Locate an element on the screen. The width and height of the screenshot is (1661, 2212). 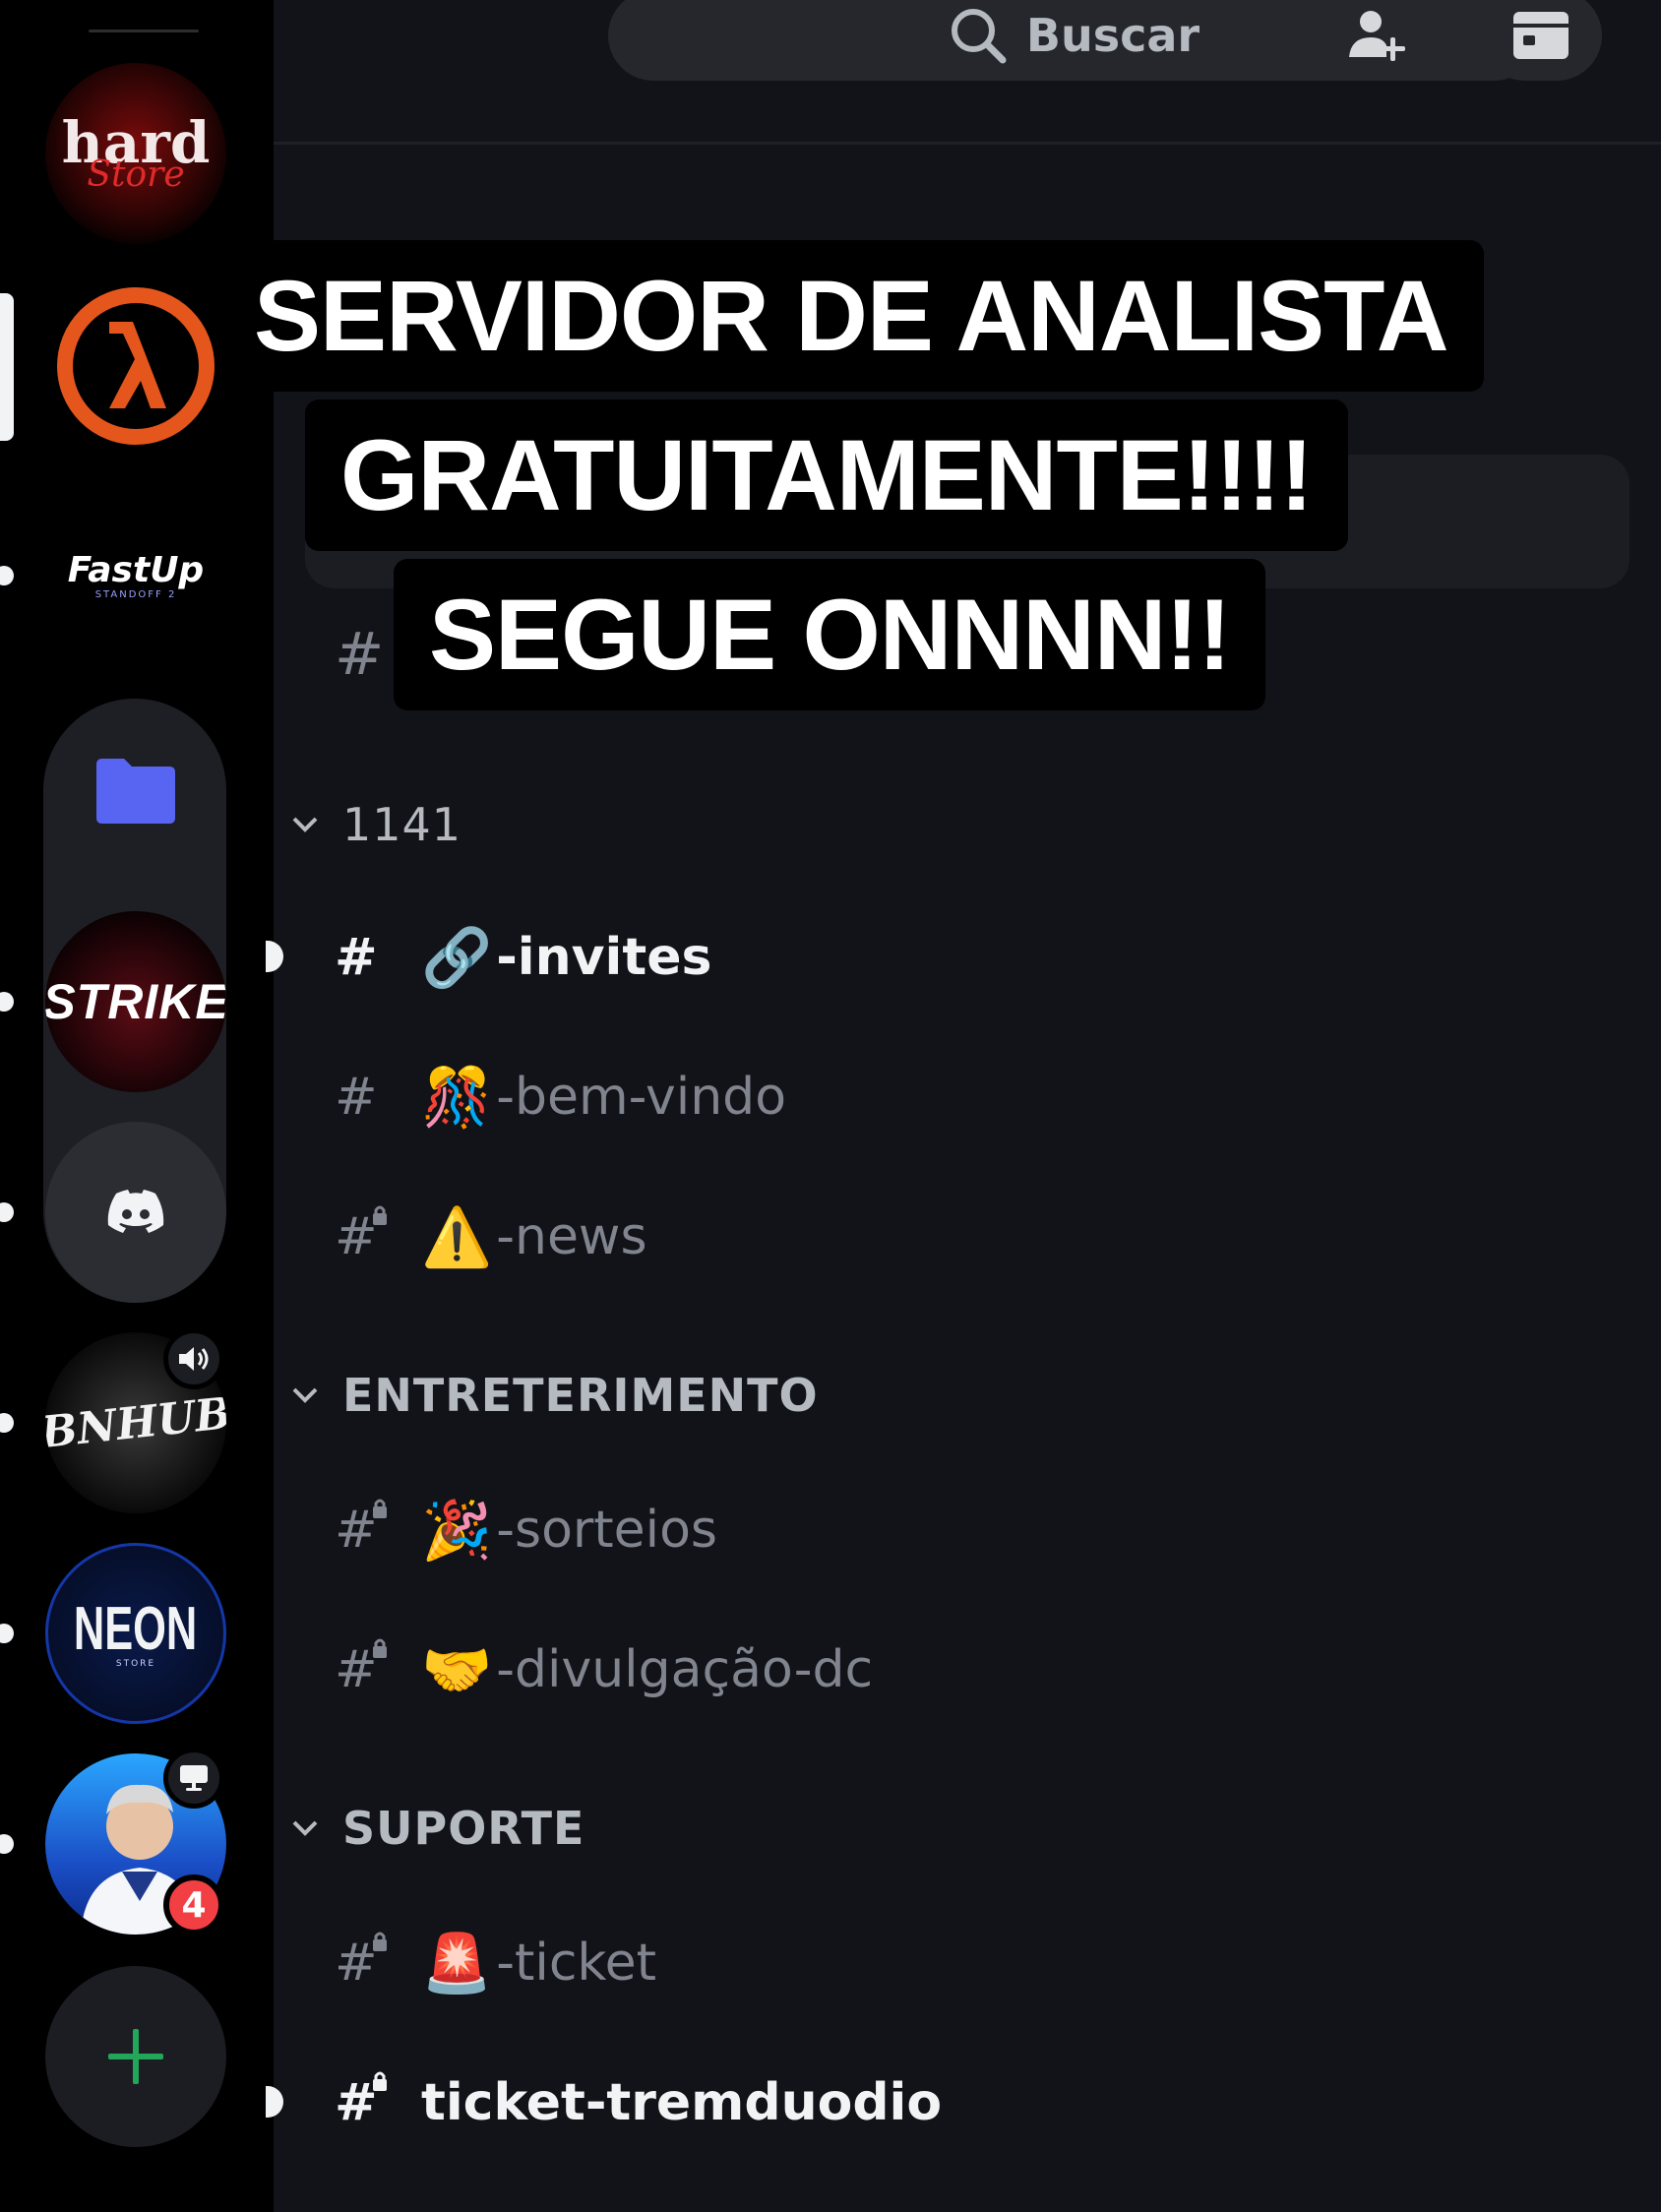
channel-emoji: 🚨 is located at coordinates (457, 1963).